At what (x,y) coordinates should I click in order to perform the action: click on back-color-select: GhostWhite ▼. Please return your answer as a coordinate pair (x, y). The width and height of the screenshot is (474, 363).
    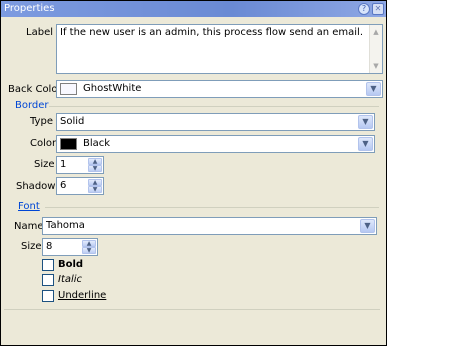
    Looking at the image, I should click on (219, 89).